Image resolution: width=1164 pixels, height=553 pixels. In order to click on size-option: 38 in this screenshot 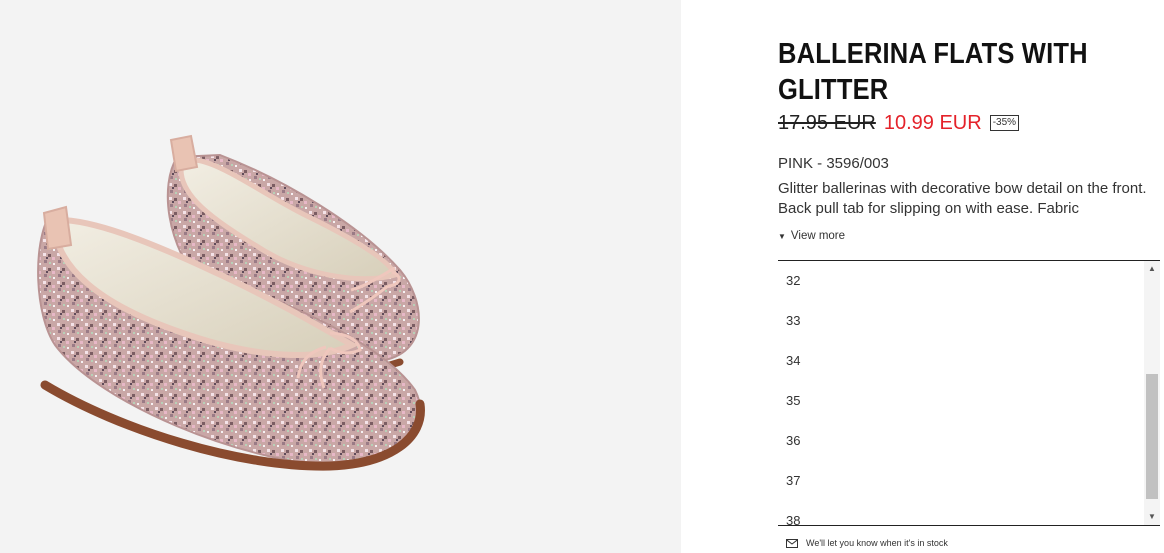, I will do `click(958, 513)`.